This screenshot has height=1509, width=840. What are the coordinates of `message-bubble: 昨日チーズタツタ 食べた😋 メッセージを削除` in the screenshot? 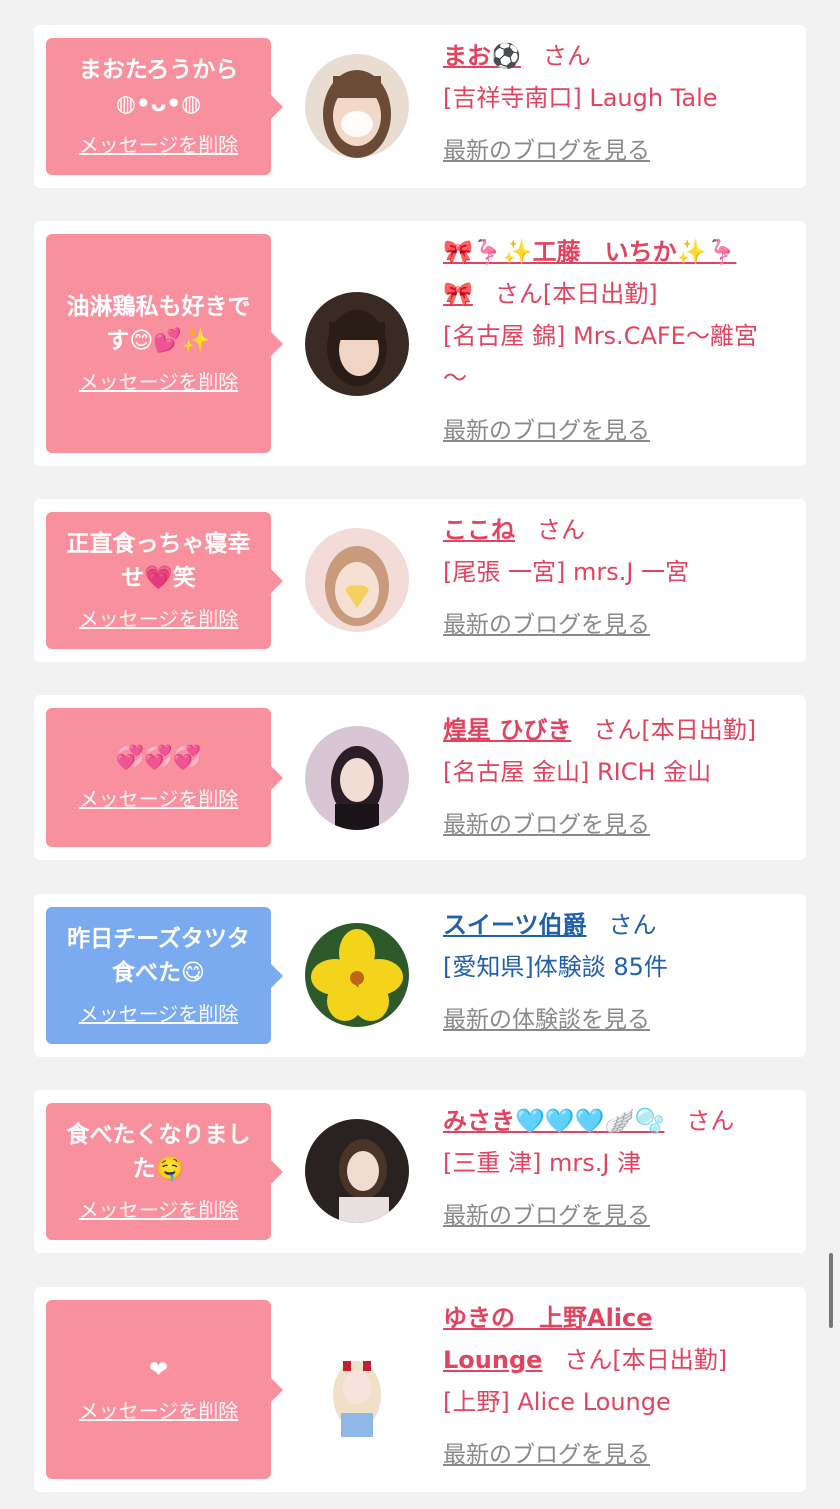 It's located at (164, 975).